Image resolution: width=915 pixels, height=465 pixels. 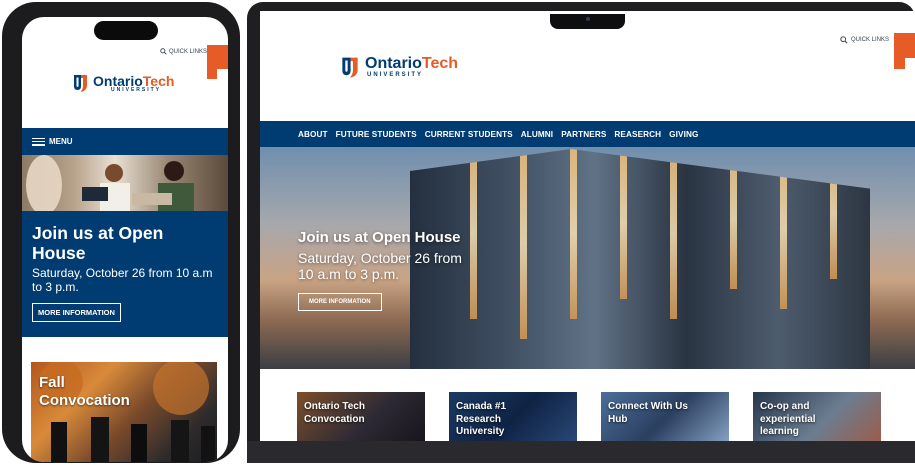 I want to click on menu-label: MENU, so click(x=61, y=141).